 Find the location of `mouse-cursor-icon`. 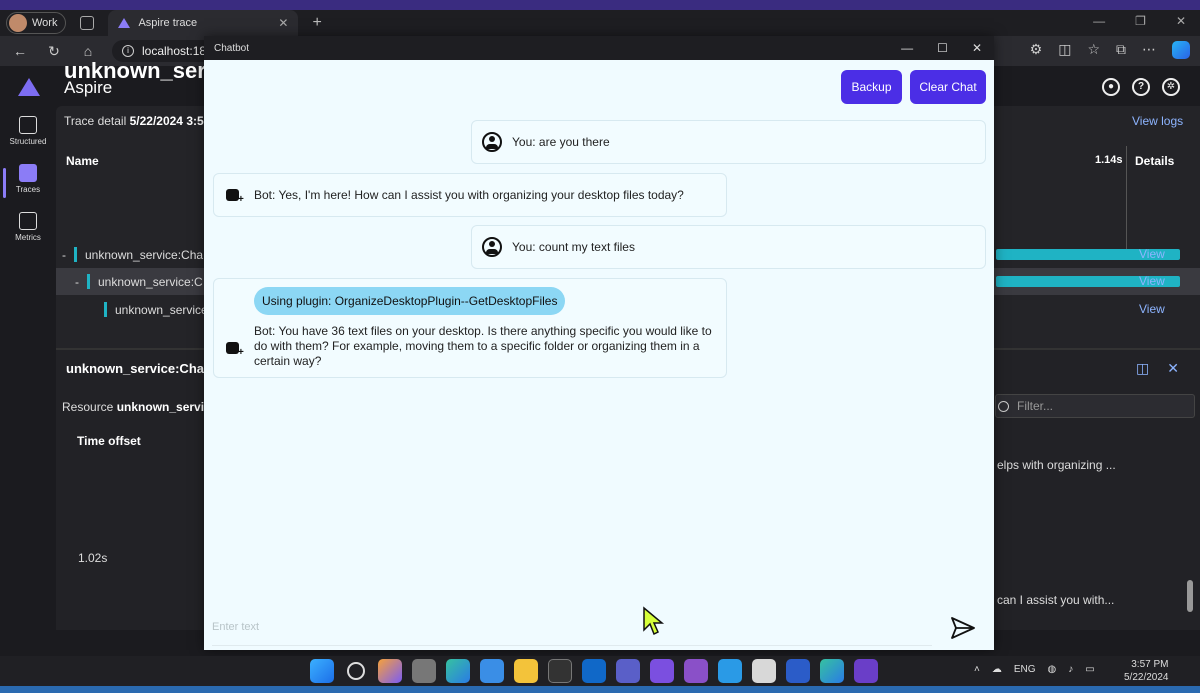

mouse-cursor-icon is located at coordinates (654, 621).